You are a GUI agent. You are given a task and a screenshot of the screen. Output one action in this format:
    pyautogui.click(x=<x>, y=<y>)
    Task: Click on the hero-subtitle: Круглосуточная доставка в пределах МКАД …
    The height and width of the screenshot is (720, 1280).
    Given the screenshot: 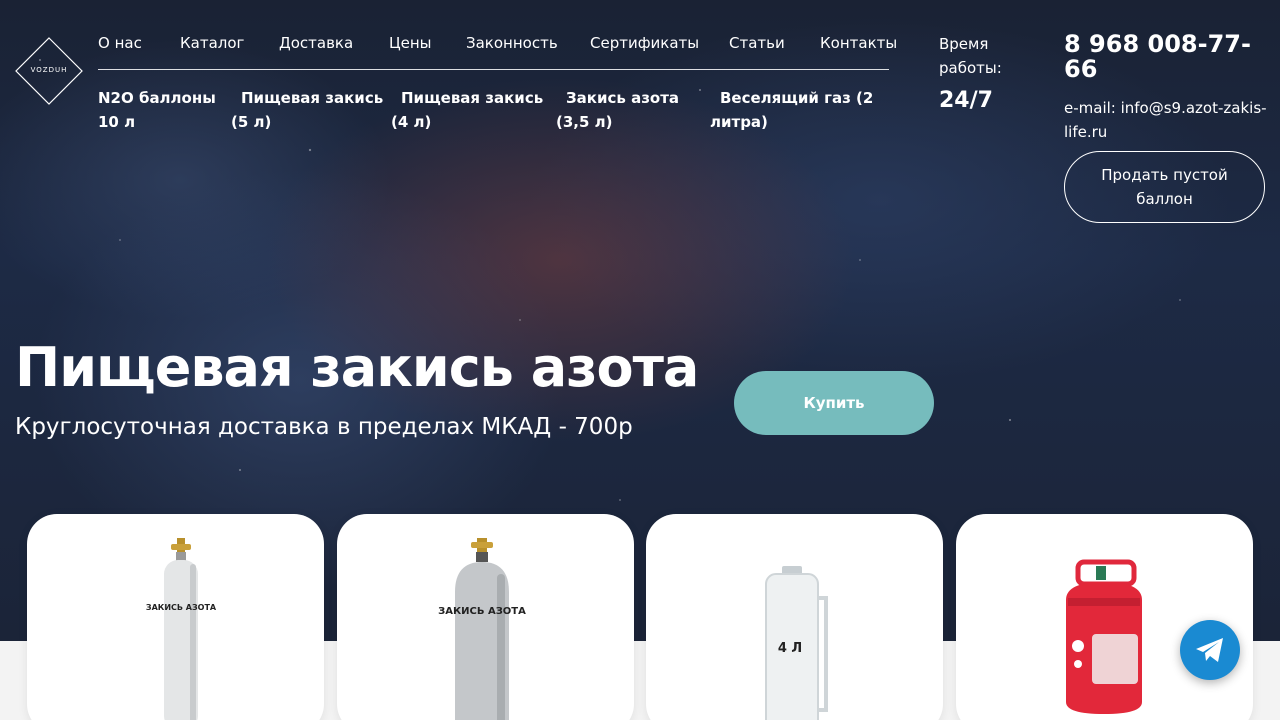 What is the action you would take?
    pyautogui.click(x=324, y=427)
    